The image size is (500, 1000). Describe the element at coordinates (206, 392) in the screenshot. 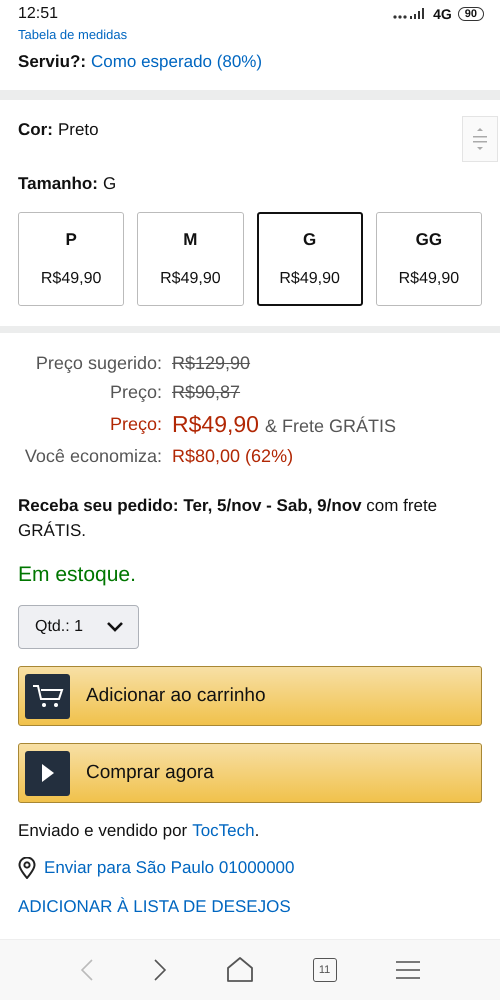

I see `price-value: R$90,87` at that location.